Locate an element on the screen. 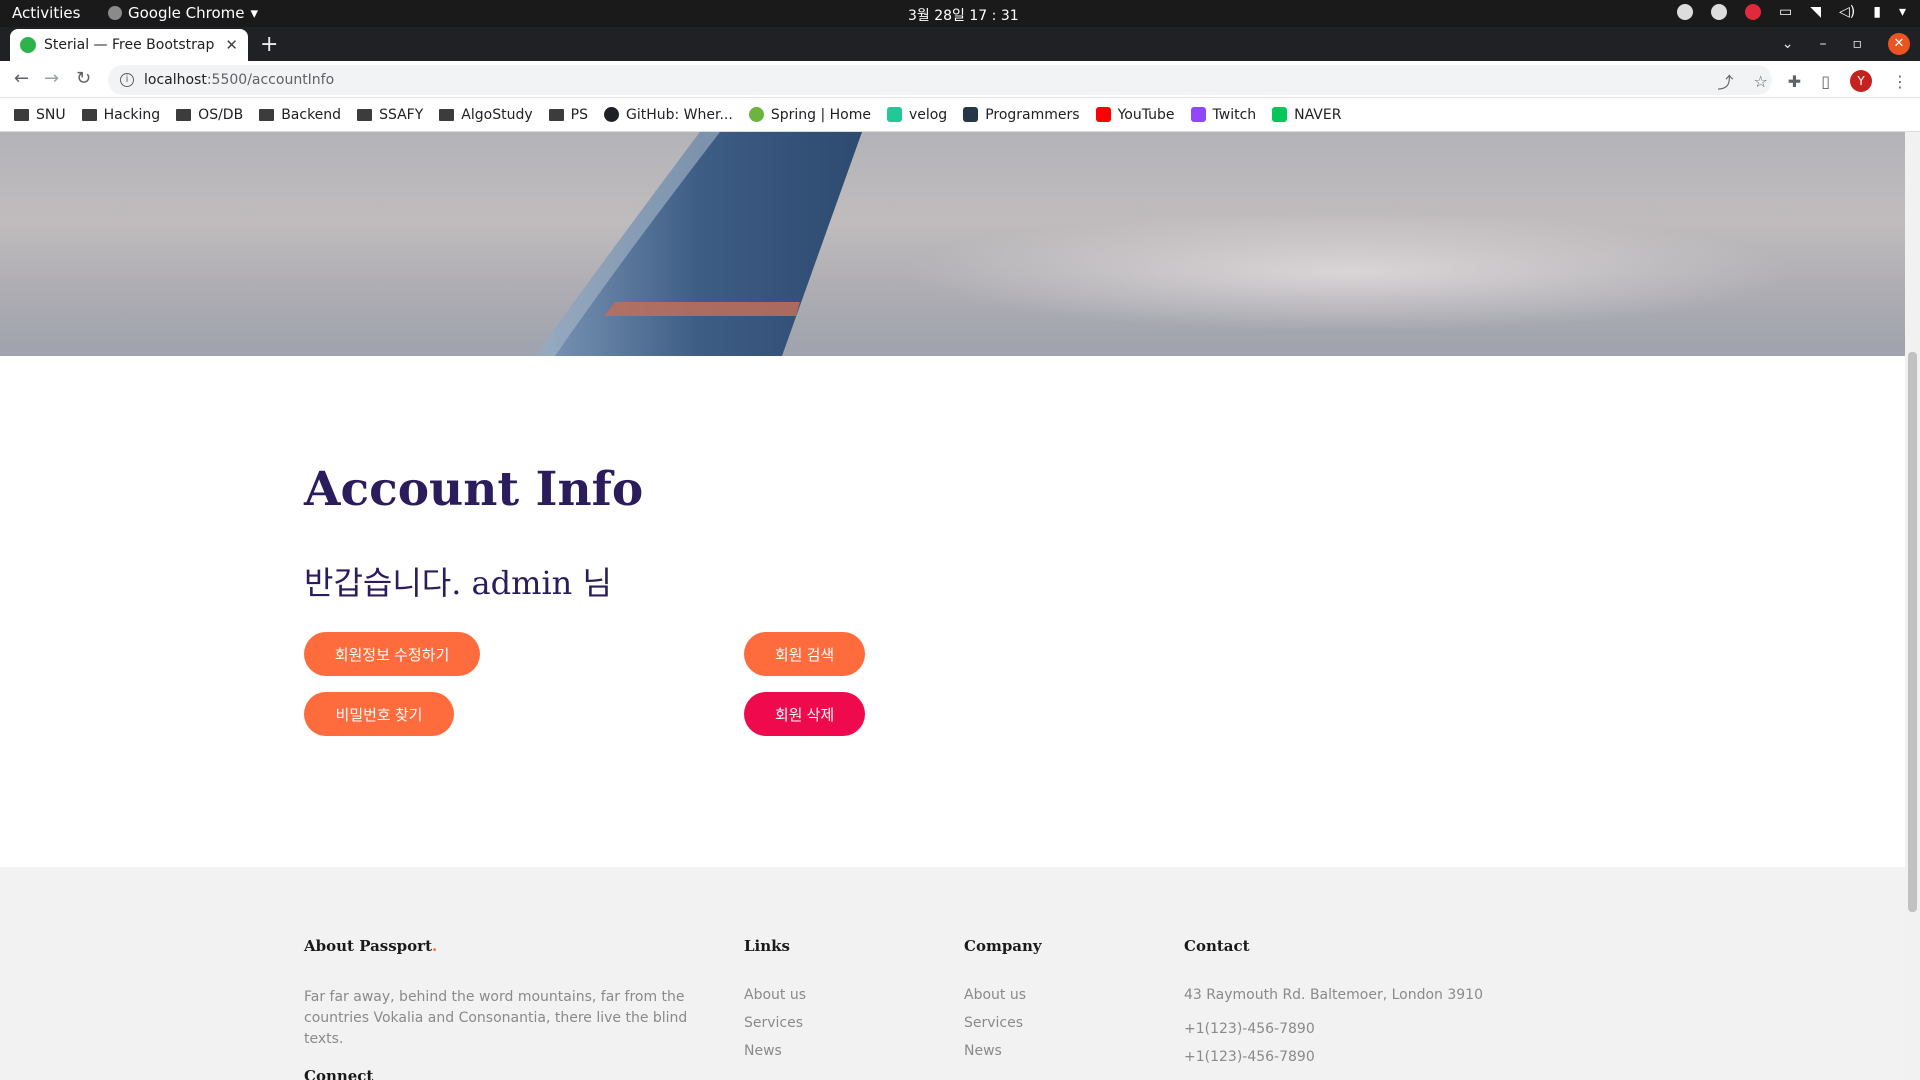 This screenshot has height=1080, width=1920. app-menu: Google Chrome ▾ is located at coordinates (183, 13).